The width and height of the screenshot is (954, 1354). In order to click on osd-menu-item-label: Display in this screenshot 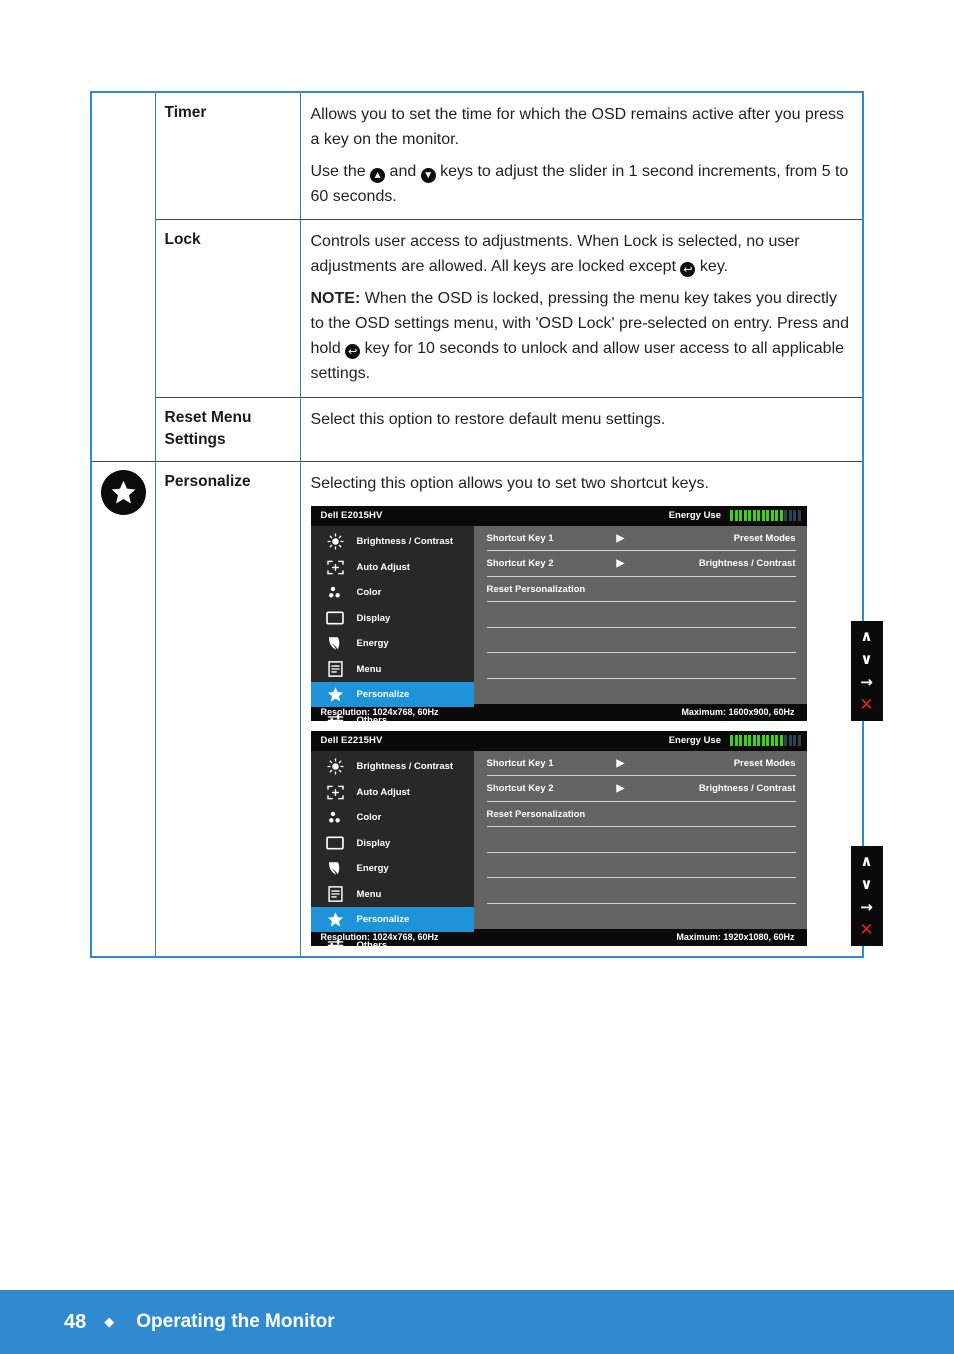, I will do `click(373, 618)`.